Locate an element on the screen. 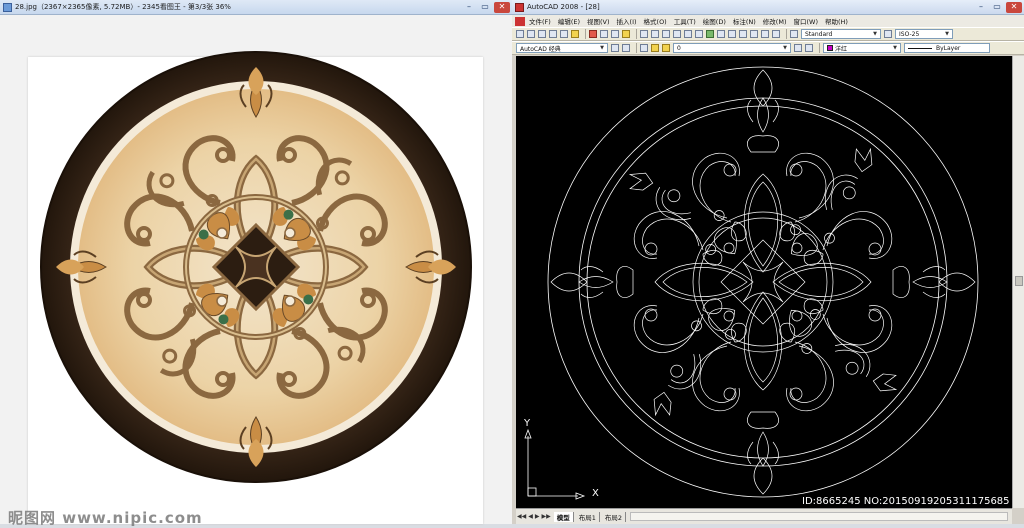 The height and width of the screenshot is (528, 1024). workspace-select: AutoCAD 经典 ▼ is located at coordinates (562, 48).